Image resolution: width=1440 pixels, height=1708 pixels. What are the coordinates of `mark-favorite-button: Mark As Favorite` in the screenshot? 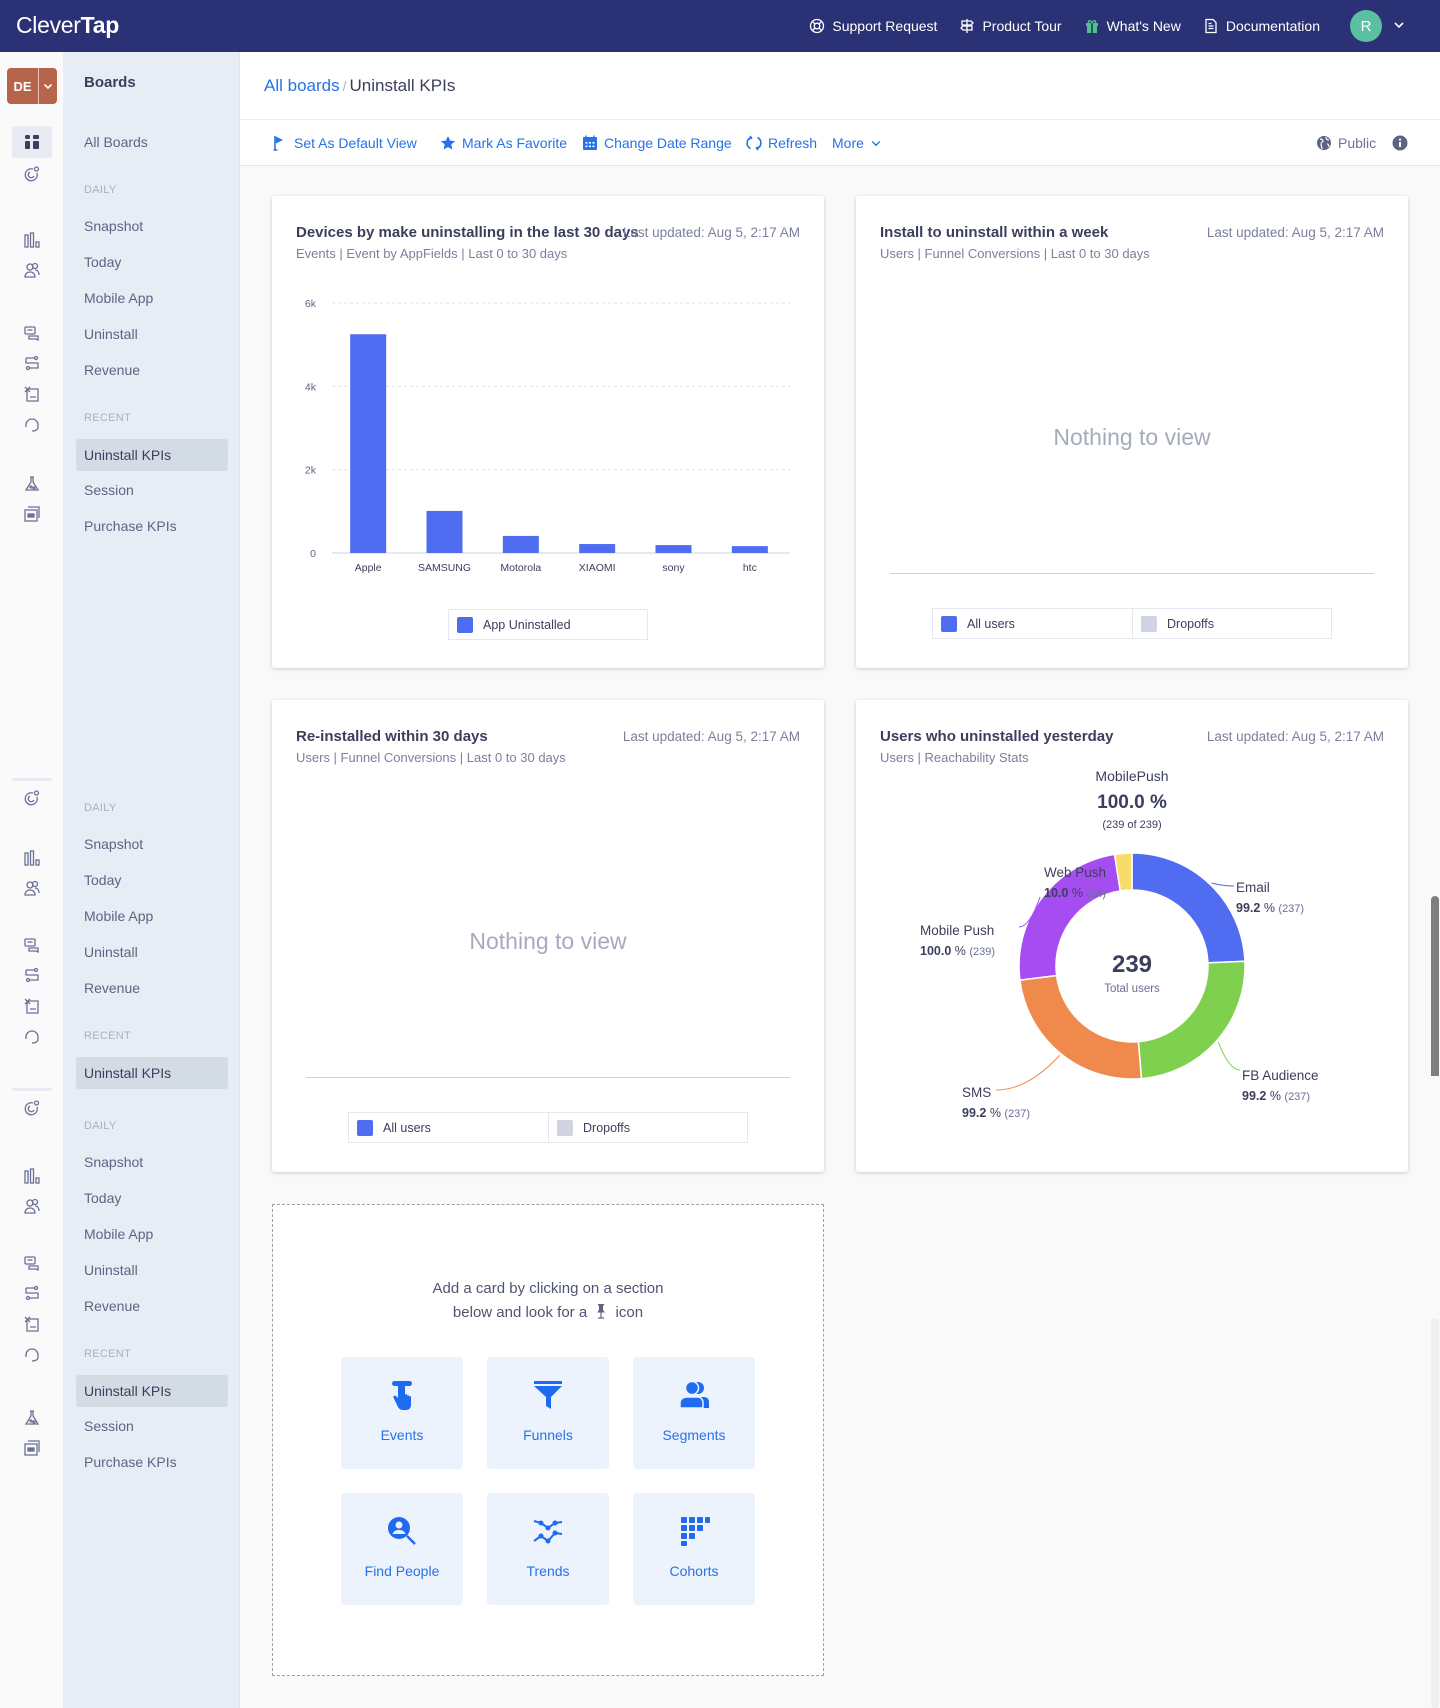 It's located at (503, 143).